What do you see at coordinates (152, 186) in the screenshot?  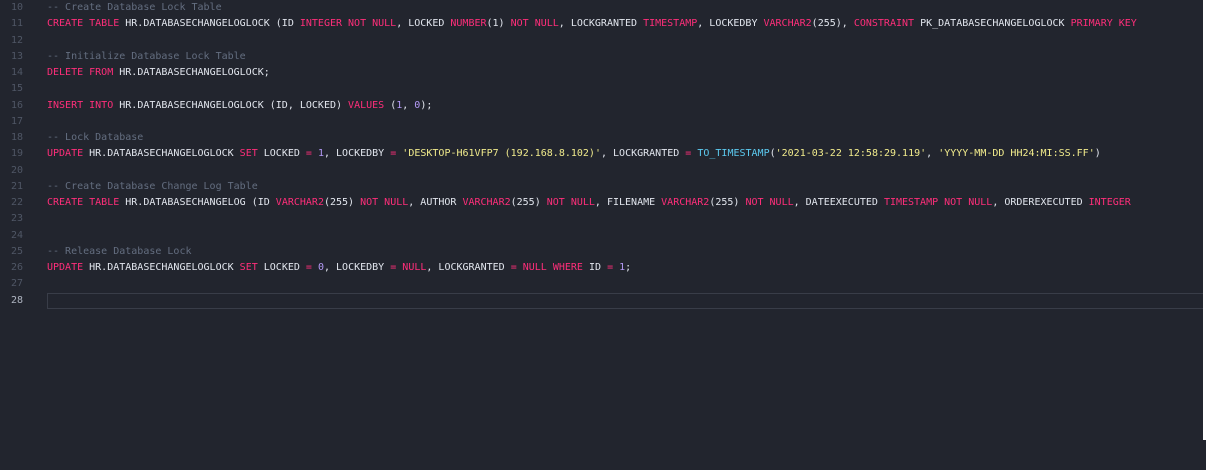 I see `code-token: -- Create Database Change Log Table` at bounding box center [152, 186].